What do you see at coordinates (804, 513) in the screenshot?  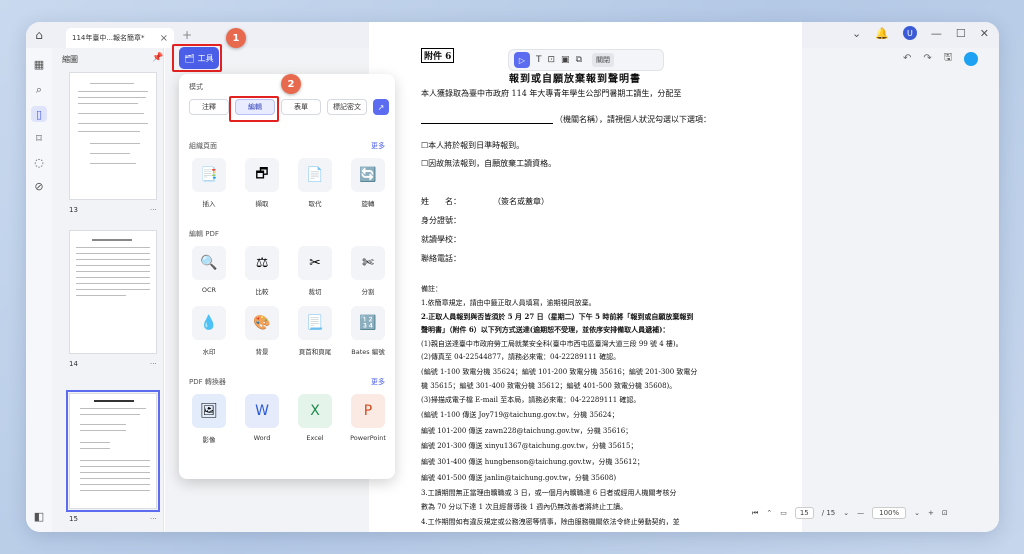 I see `page-input: 15` at bounding box center [804, 513].